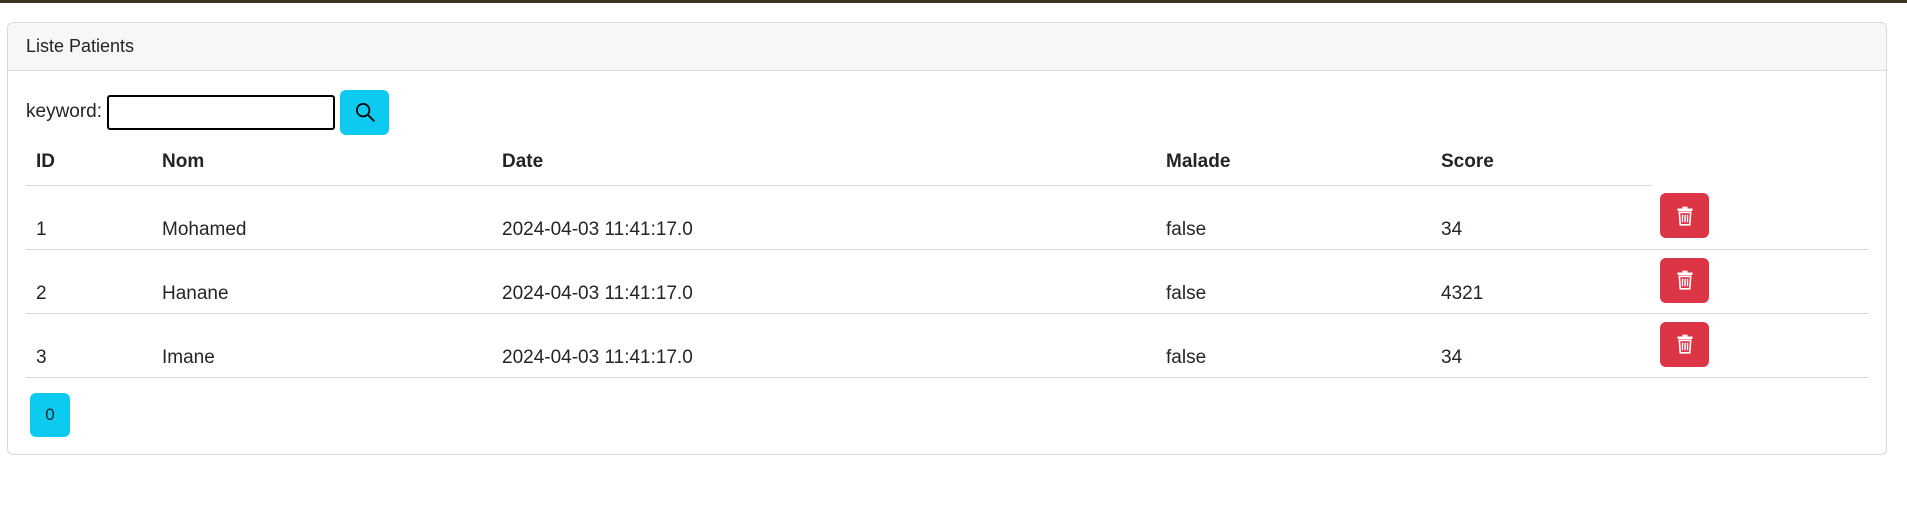 The height and width of the screenshot is (512, 1907). I want to click on search-icon, so click(365, 112).